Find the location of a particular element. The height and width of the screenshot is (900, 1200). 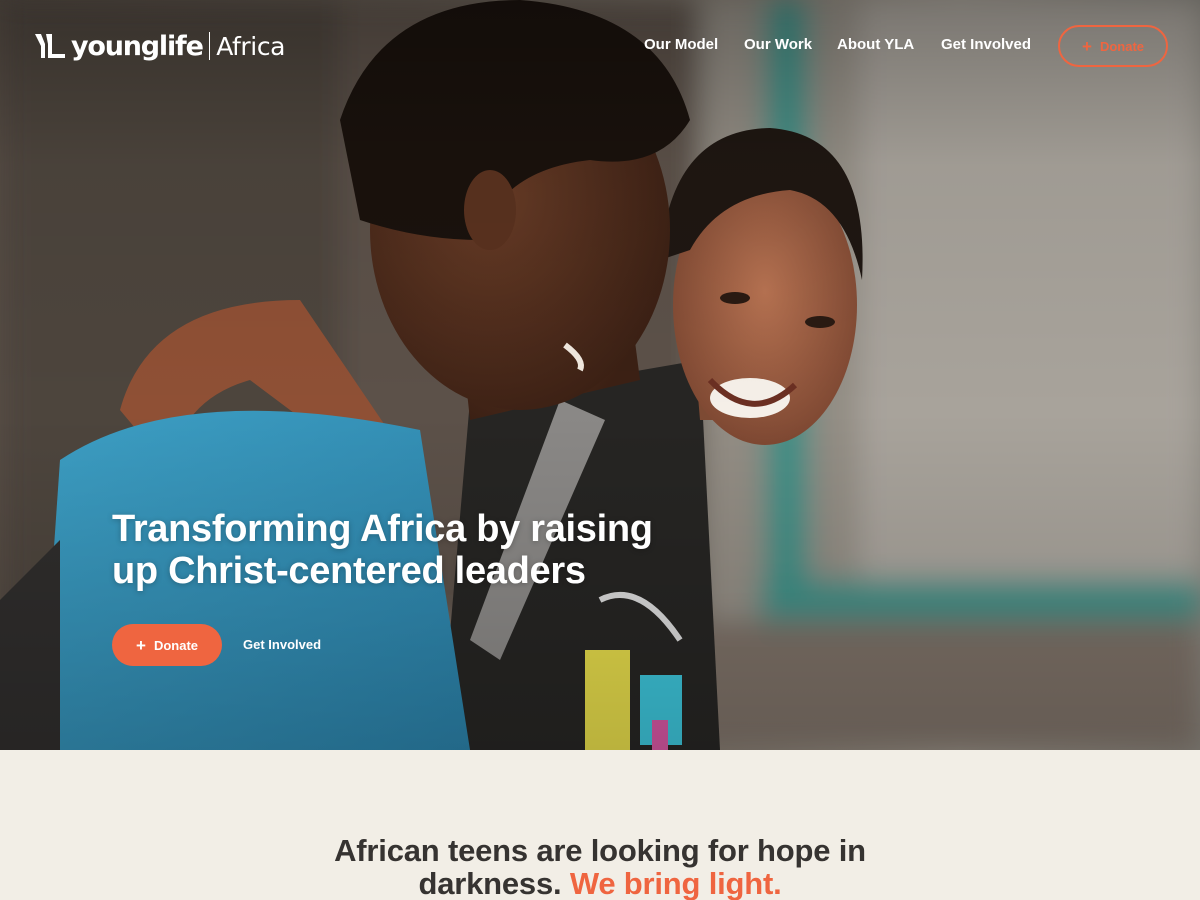

logo-divider is located at coordinates (209, 46).